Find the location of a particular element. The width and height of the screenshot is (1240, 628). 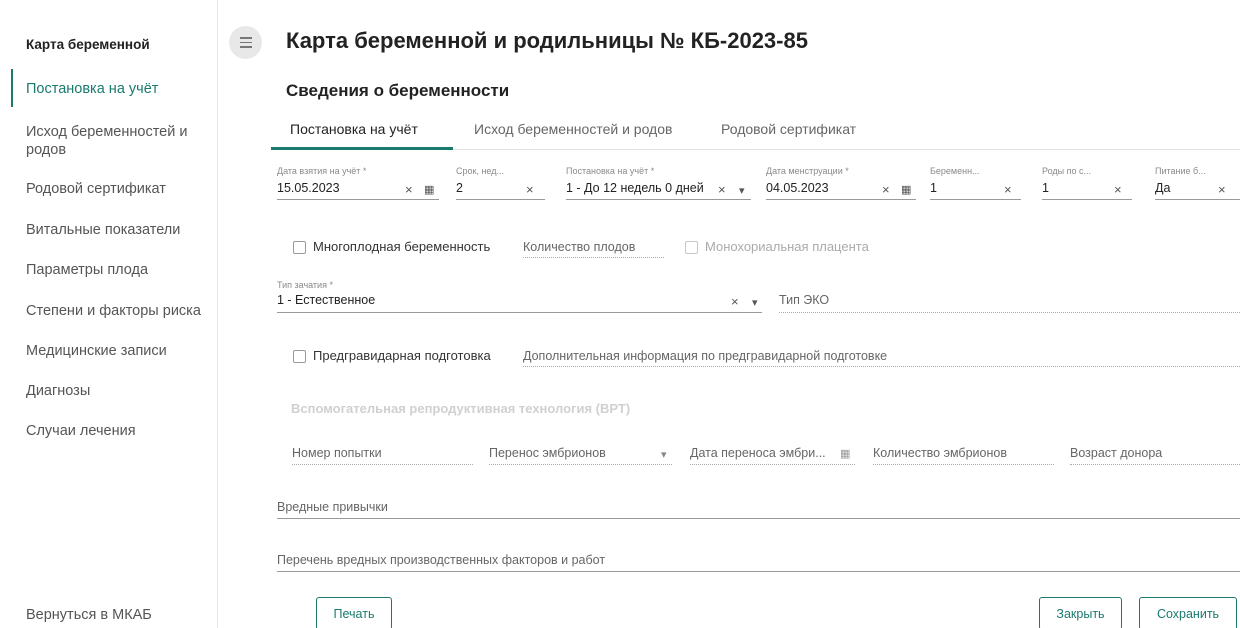

nutrition-select: Да is located at coordinates (1162, 188).